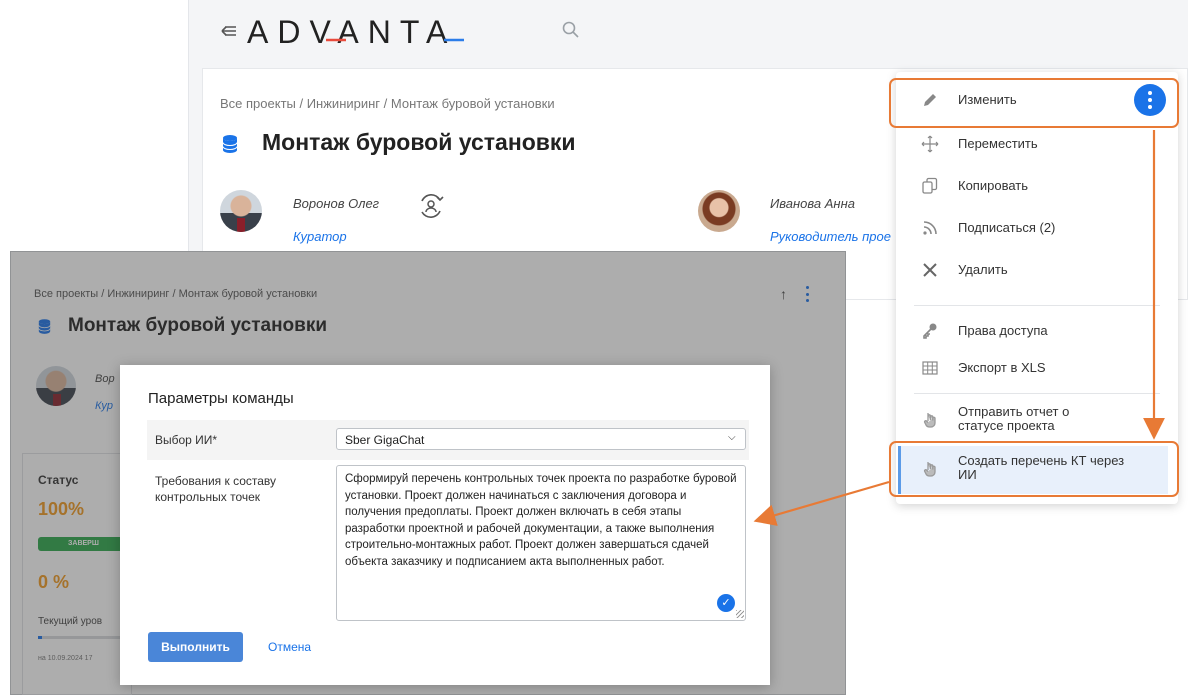 The height and width of the screenshot is (695, 1189). I want to click on menu-item-label: Удалить, so click(983, 269).